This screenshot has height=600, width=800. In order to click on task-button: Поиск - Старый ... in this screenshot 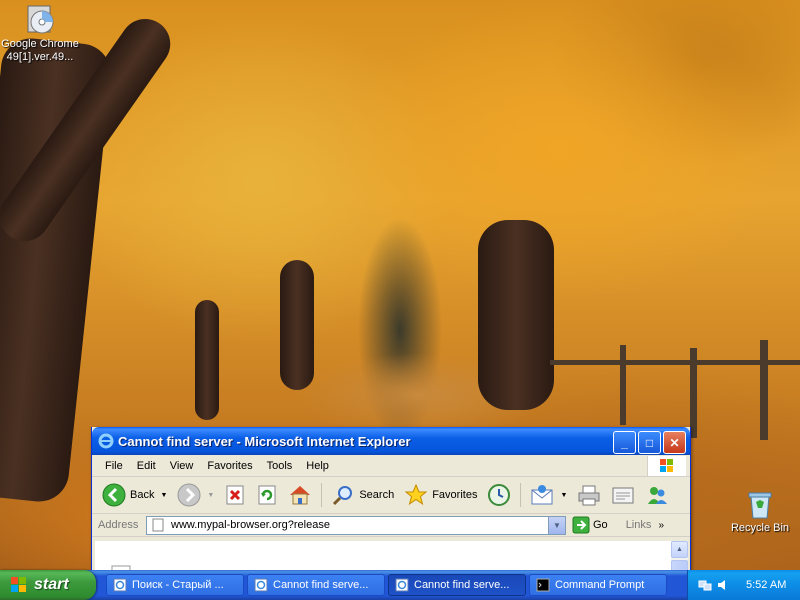, I will do `click(175, 585)`.